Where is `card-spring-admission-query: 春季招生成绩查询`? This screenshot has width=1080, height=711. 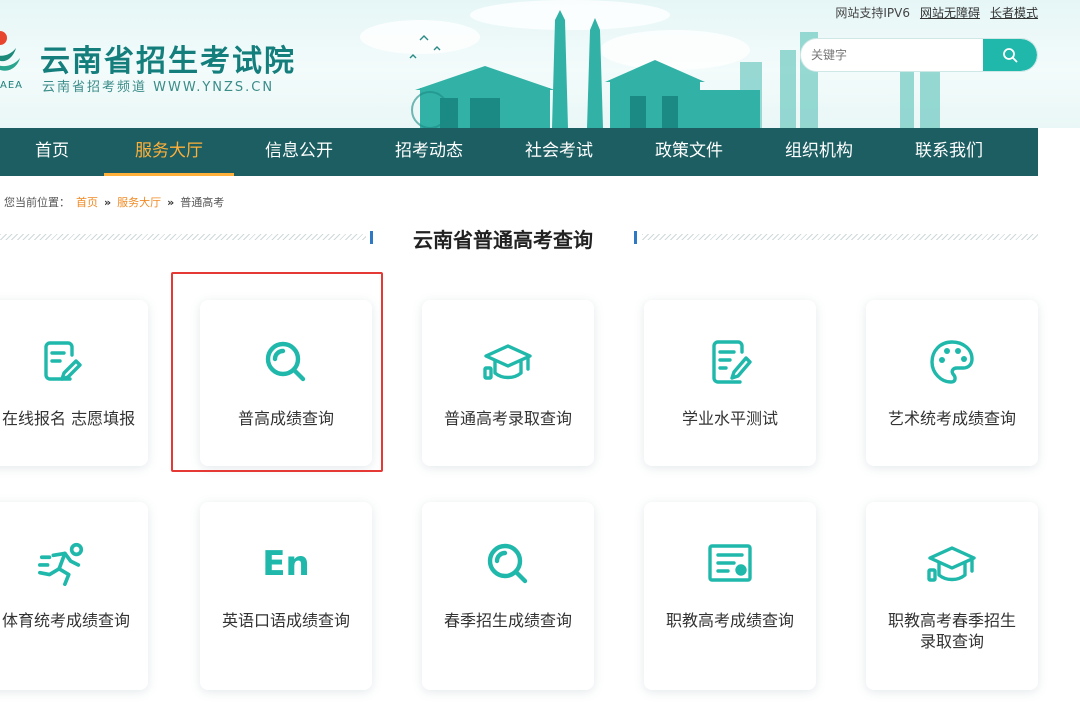 card-spring-admission-query: 春季招生成绩查询 is located at coordinates (508, 596).